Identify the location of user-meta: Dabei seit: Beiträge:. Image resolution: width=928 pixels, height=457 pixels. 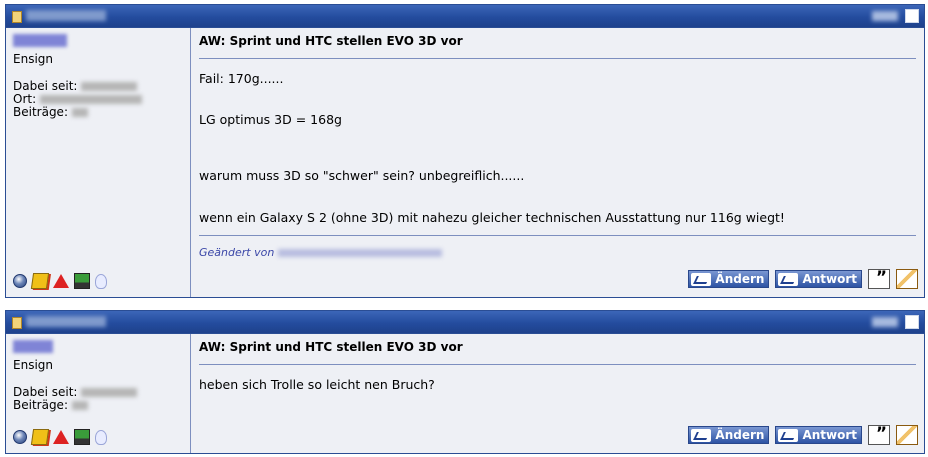
(75, 398).